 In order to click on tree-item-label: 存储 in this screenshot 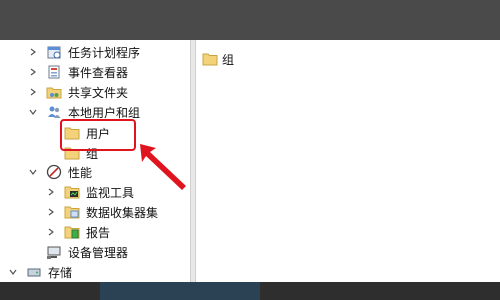, I will do `click(60, 272)`.